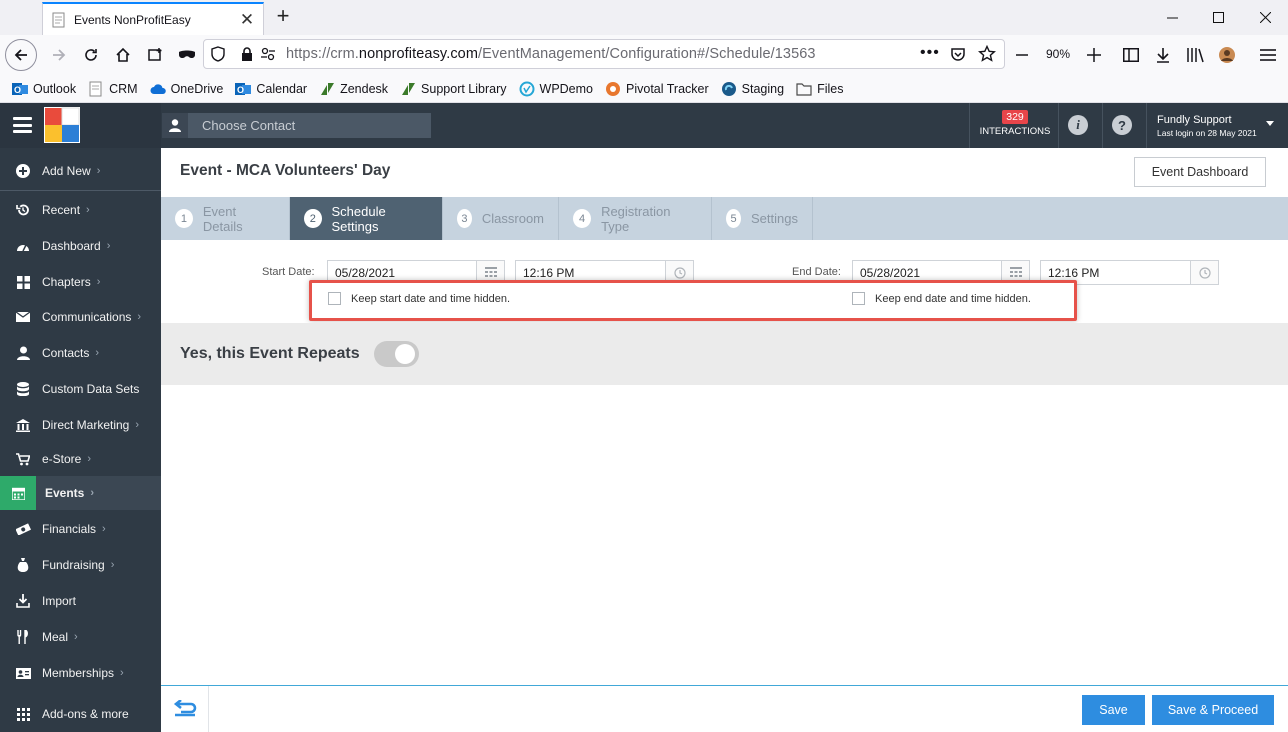  I want to click on bank-icon, so click(23, 425).